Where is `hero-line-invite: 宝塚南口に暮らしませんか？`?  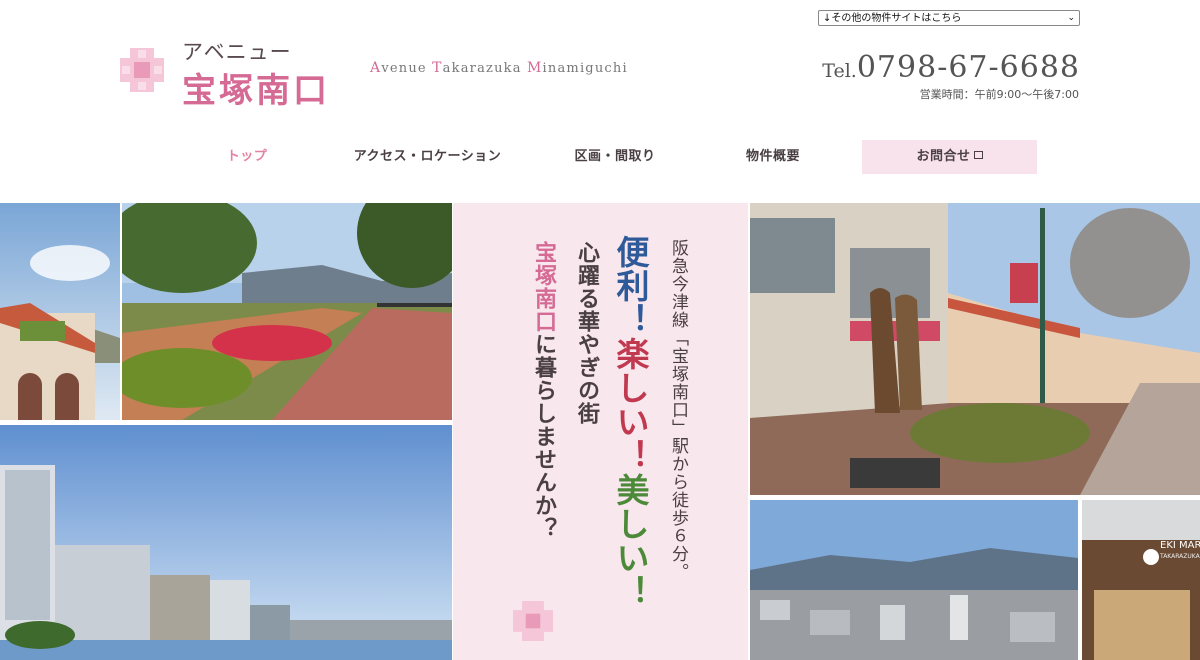
hero-line-invite: 宝塚南口に暮らしませんか？ is located at coordinates (544, 390).